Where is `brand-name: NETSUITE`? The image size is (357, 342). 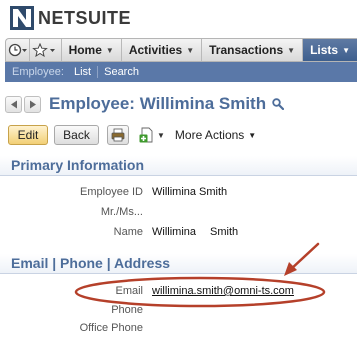 brand-name: NETSUITE is located at coordinates (85, 17).